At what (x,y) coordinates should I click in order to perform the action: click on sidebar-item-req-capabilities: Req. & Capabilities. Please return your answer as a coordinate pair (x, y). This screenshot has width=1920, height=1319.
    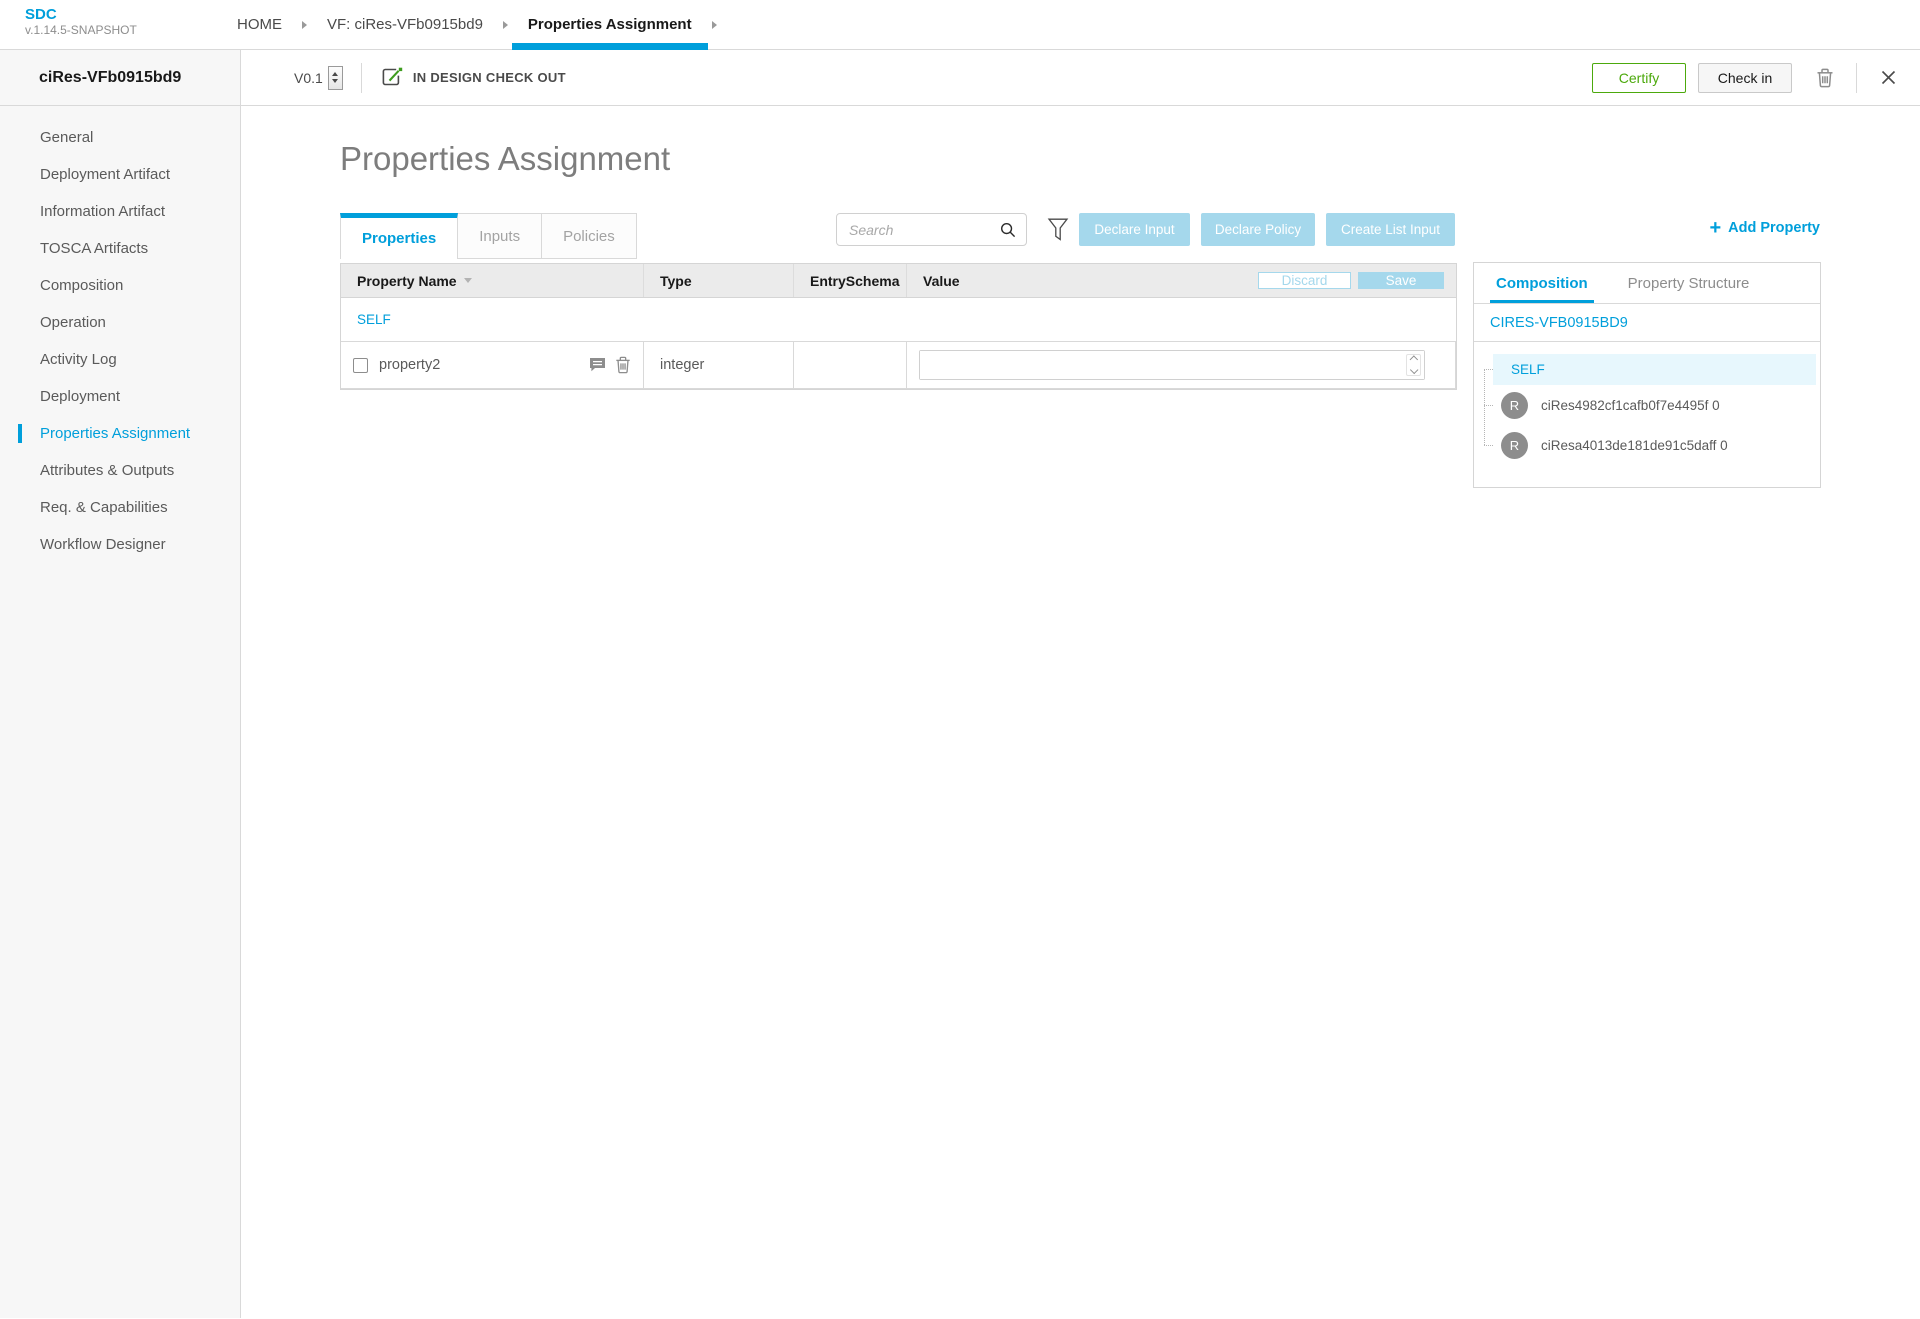
    Looking at the image, I should click on (120, 507).